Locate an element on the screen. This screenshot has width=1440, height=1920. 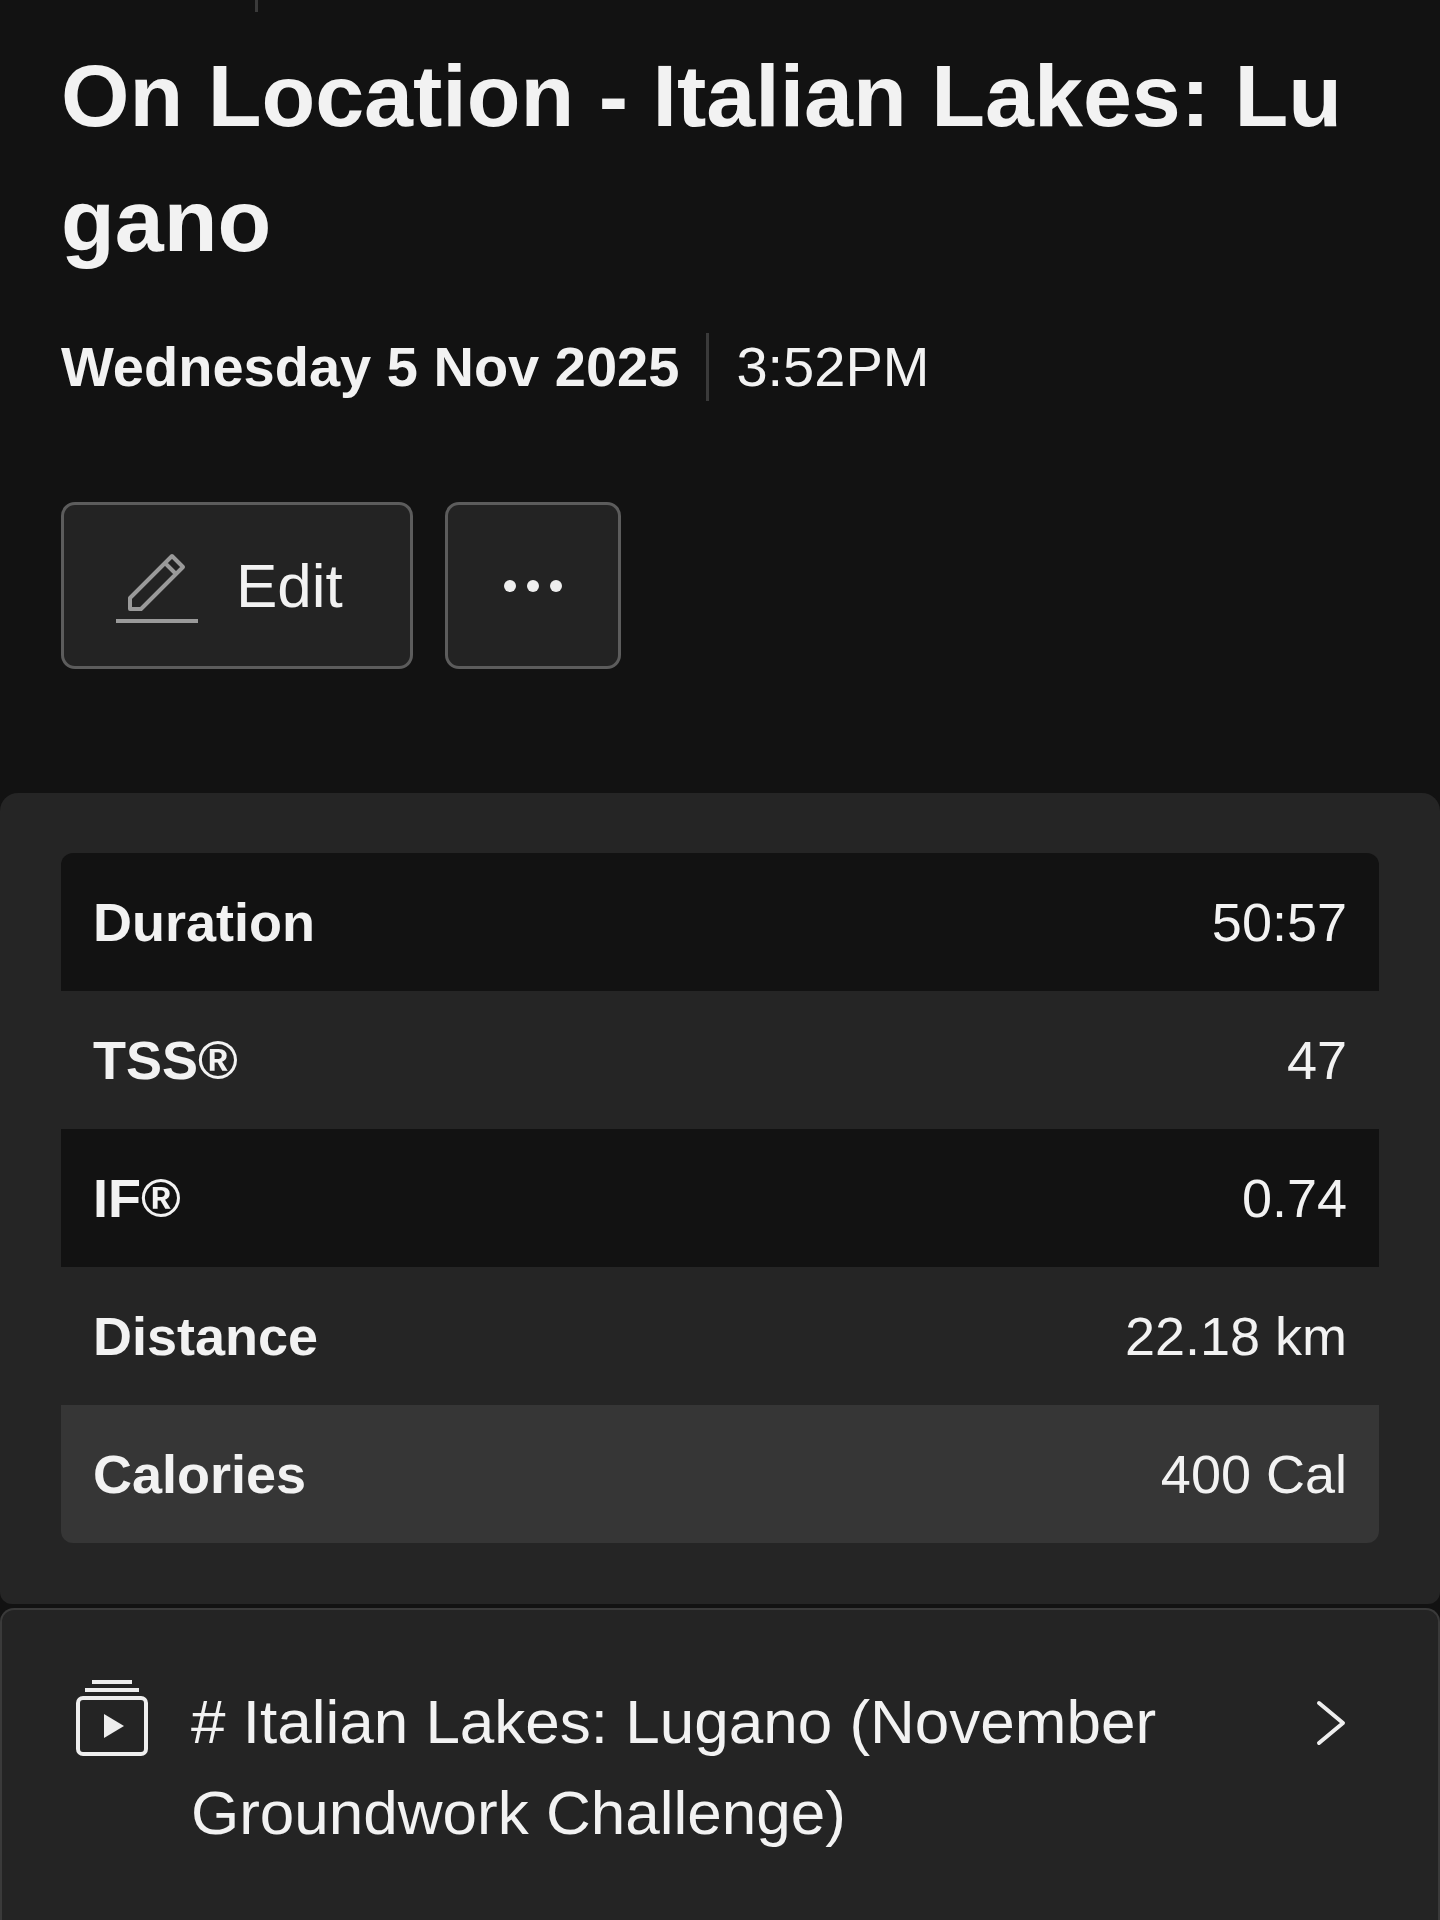
stat-value: 47 is located at coordinates (1316, 1060).